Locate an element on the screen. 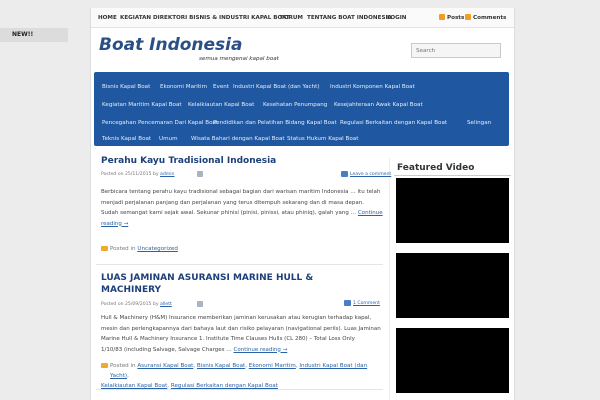  category-link: Pencegahan Pencemaran Dari Kapal Boat is located at coordinates (160, 123).